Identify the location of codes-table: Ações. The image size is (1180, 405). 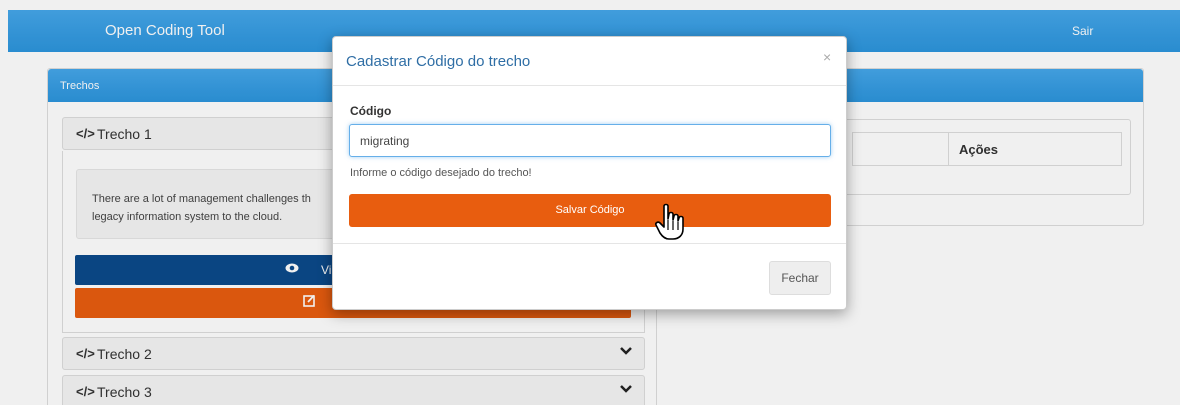
(987, 149).